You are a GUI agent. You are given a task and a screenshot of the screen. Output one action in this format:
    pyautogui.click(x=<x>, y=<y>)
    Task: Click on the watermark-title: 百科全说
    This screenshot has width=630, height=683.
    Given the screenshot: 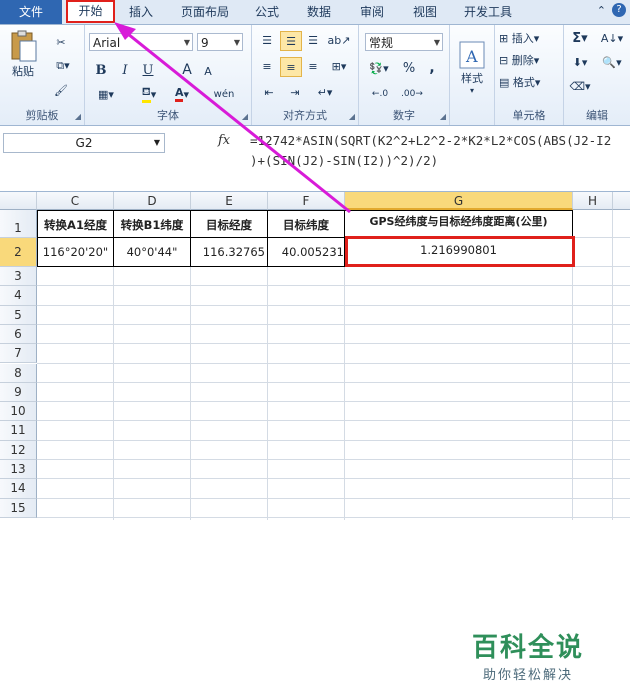 What is the action you would take?
    pyautogui.click(x=527, y=648)
    